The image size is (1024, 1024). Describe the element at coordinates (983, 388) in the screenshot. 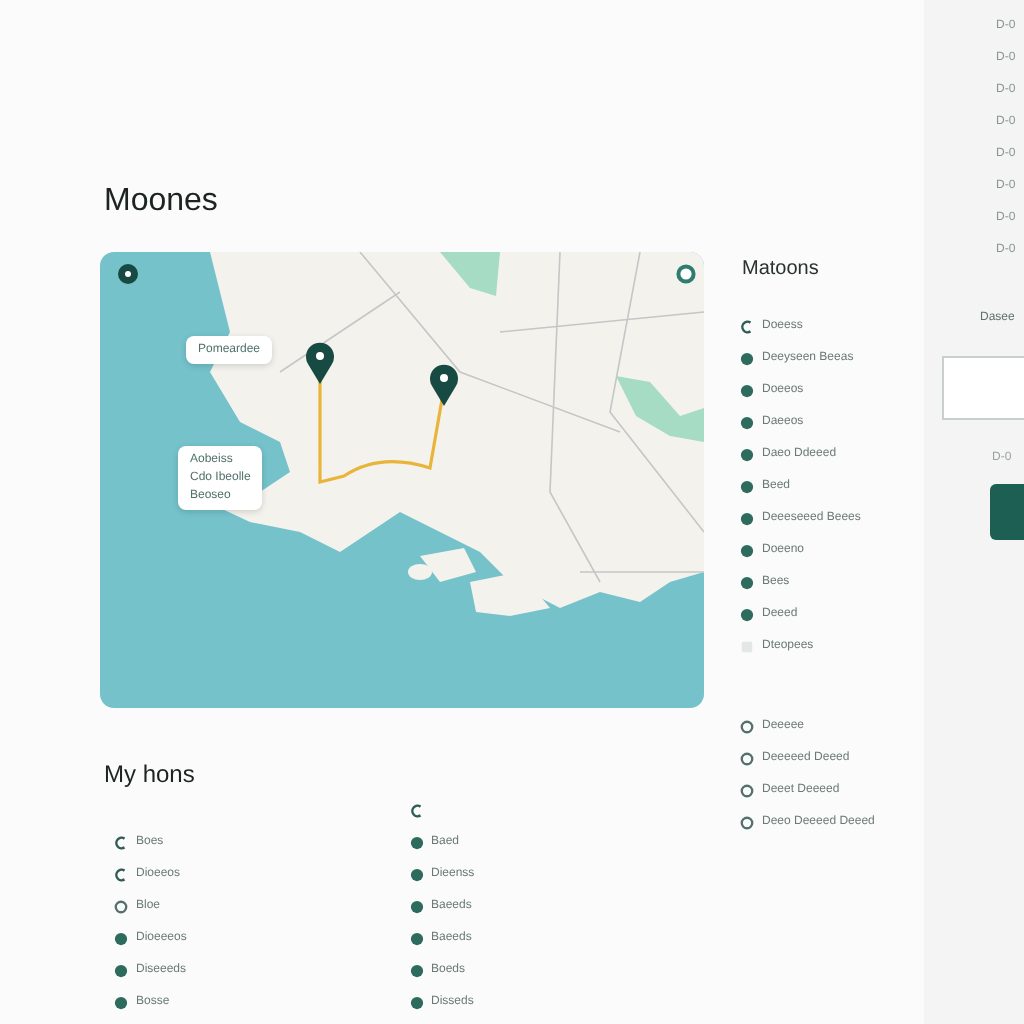

I see `input-field` at that location.